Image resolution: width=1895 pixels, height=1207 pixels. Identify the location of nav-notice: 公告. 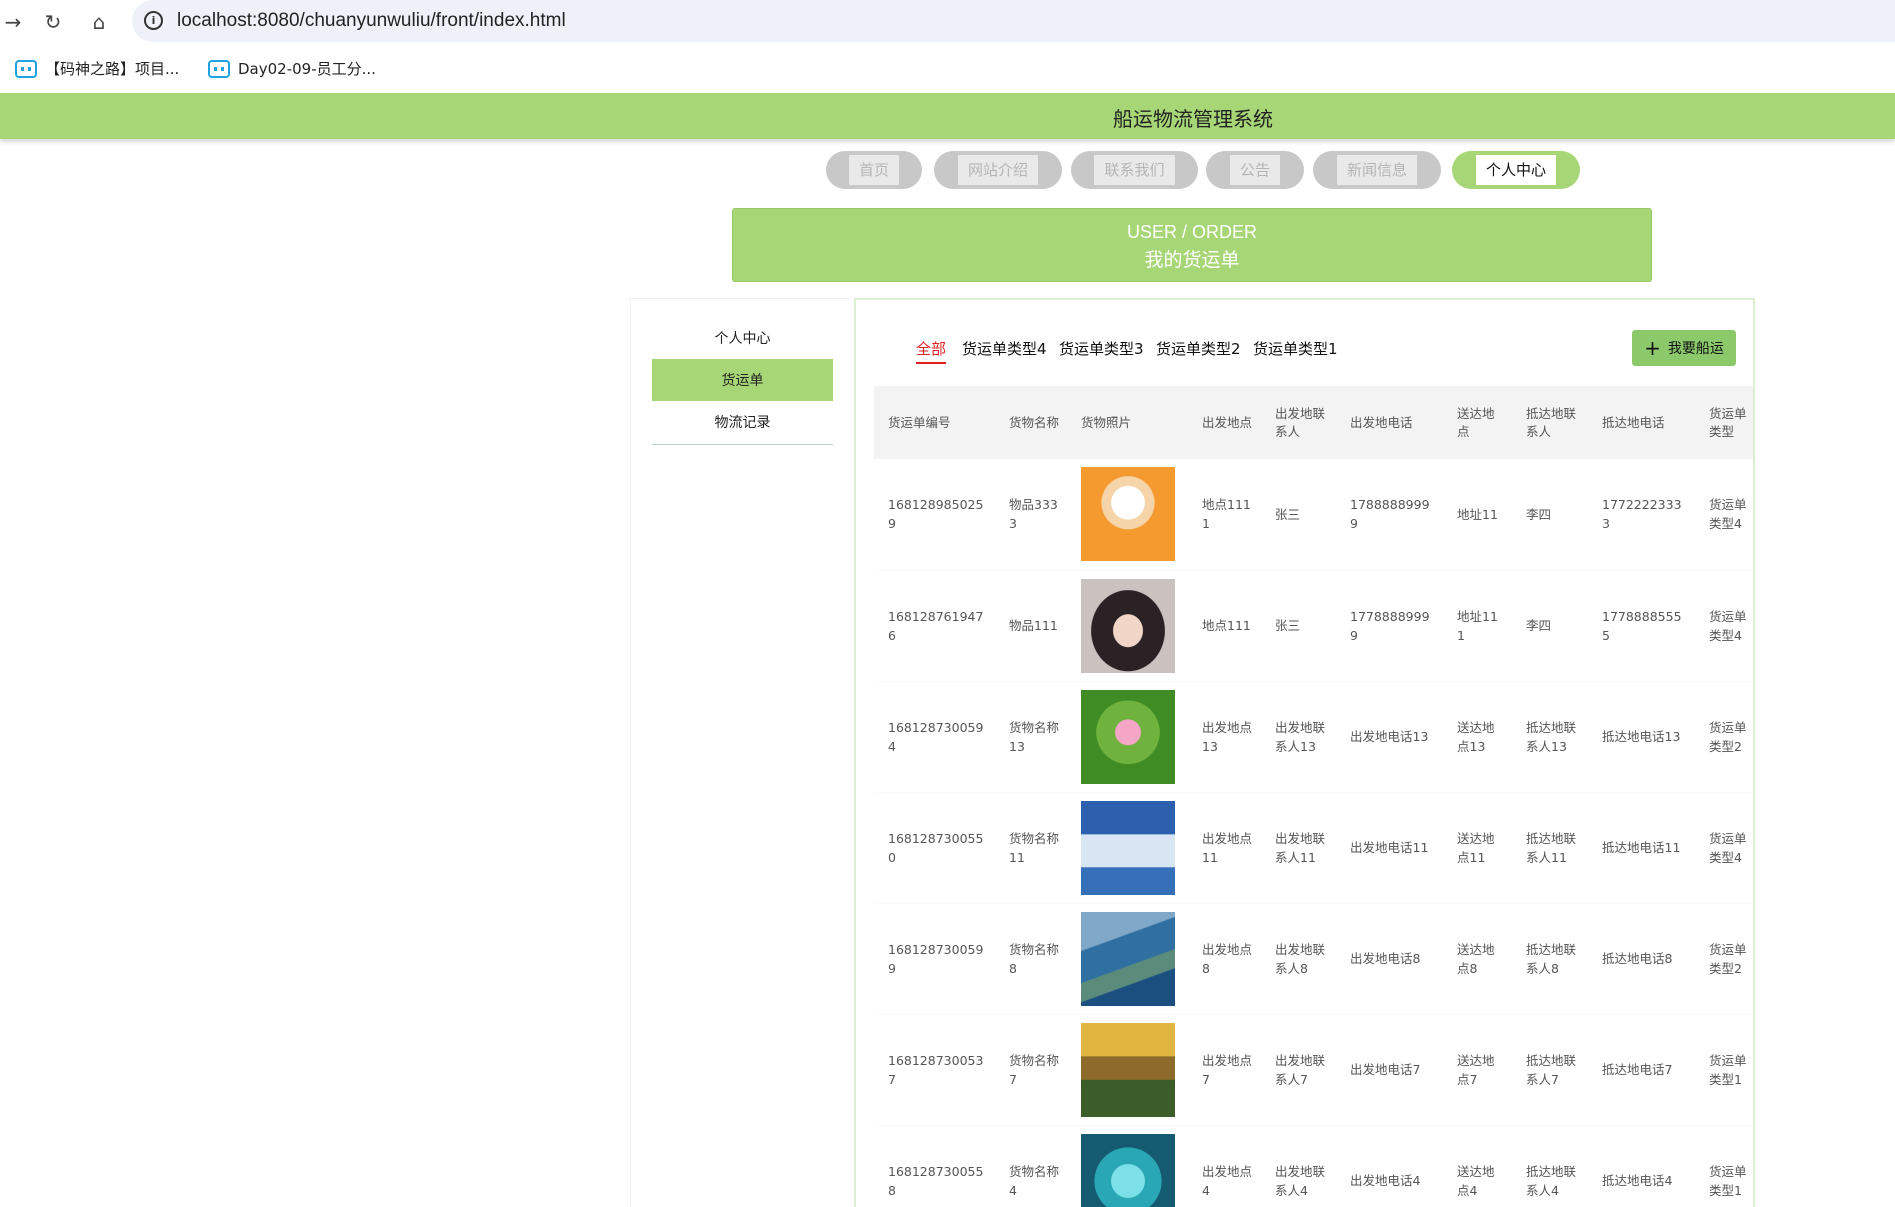
(1255, 170).